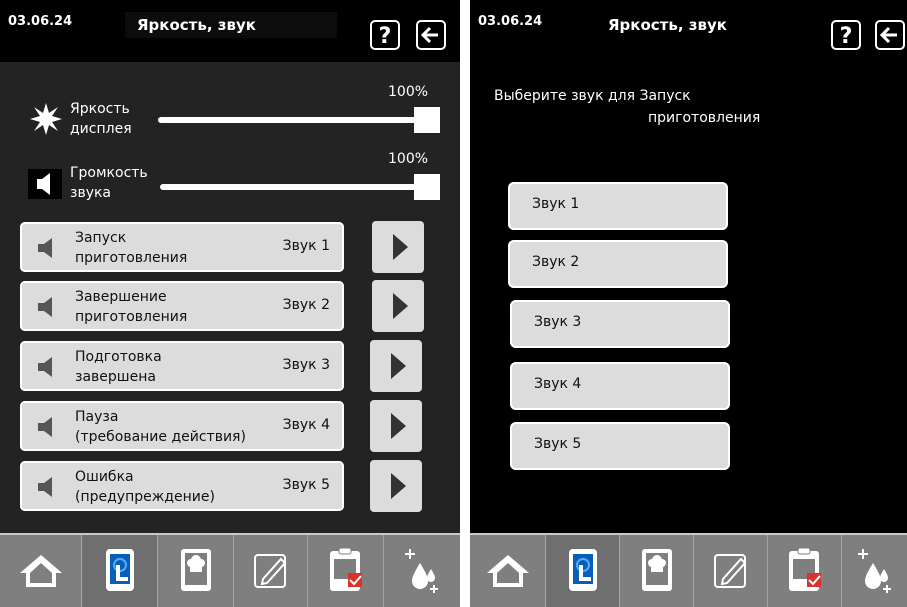 The width and height of the screenshot is (907, 607). Describe the element at coordinates (558, 322) in the screenshot. I see `sound-option-label: Звук 3` at that location.